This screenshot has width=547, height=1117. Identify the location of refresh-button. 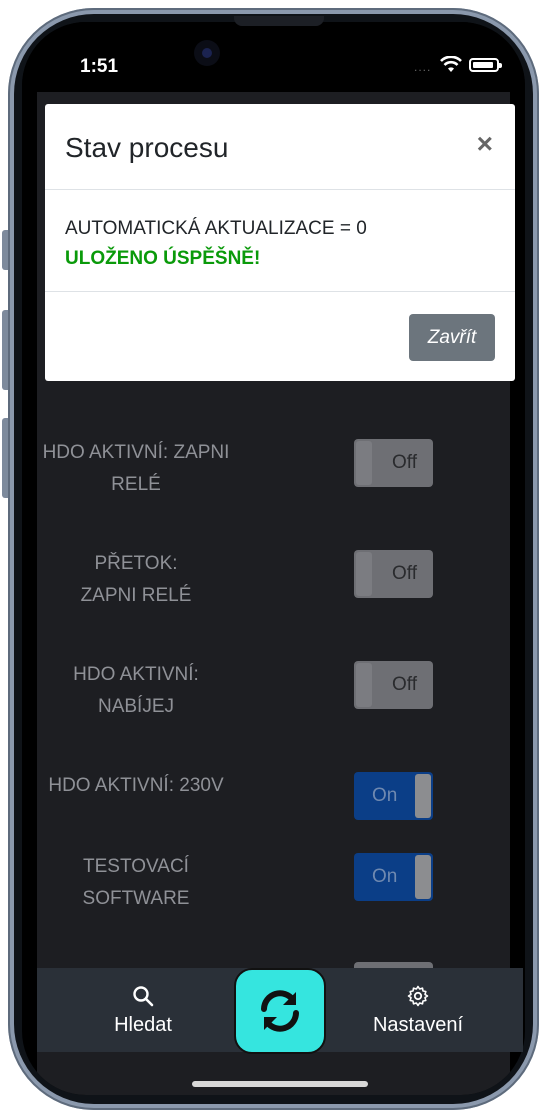
(280, 1011).